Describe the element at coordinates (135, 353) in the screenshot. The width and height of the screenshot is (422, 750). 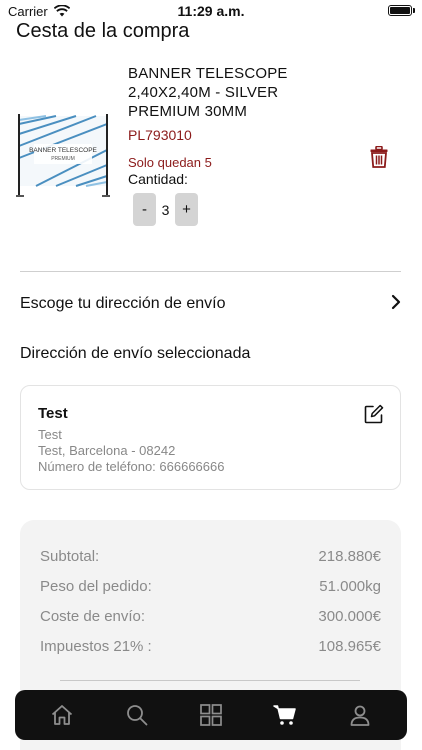
I see `selected-address-heading: Dirección de envío seleccionada` at that location.